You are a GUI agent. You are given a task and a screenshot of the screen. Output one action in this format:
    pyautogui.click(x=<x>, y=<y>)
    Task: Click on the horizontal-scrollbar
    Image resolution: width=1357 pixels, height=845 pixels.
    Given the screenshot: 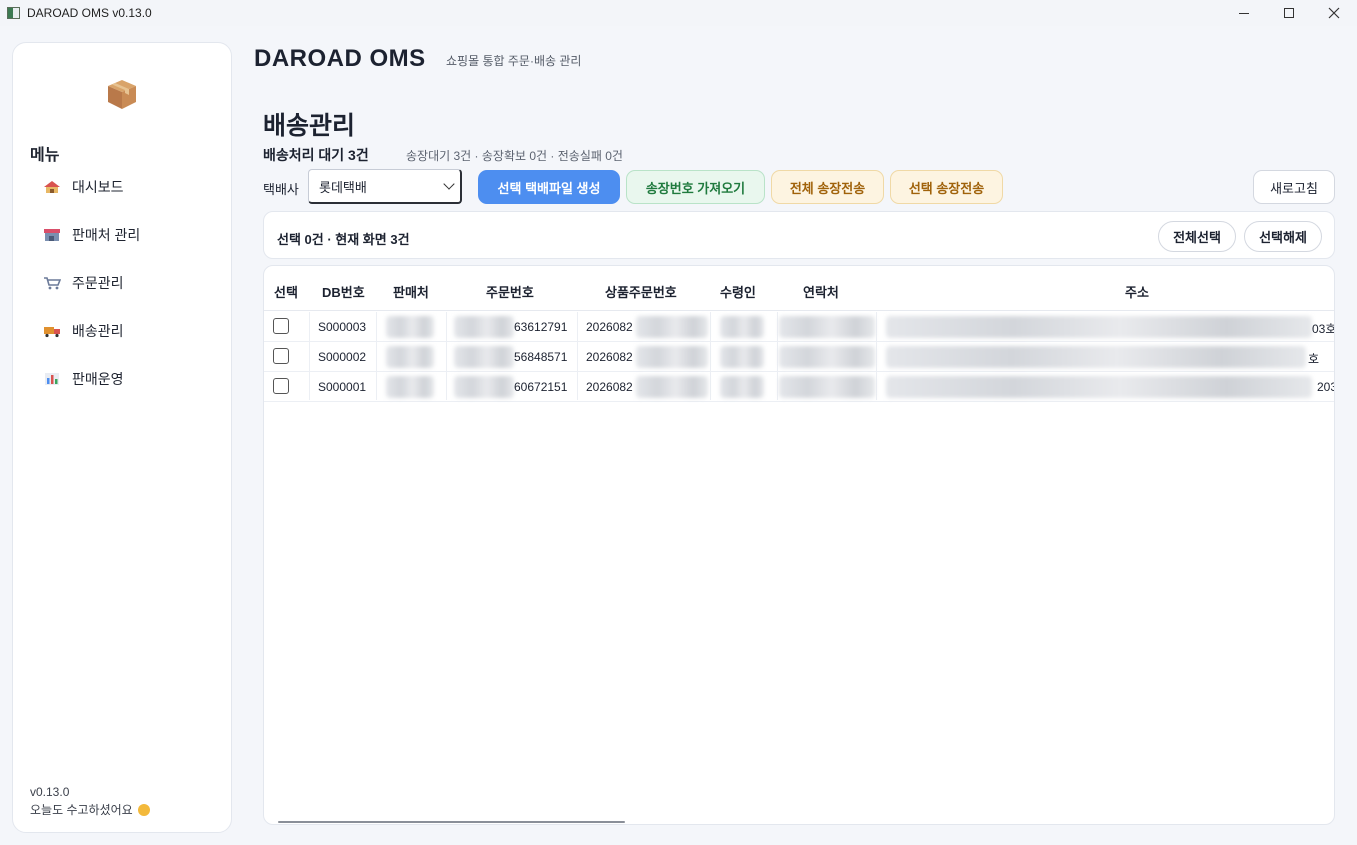 What is the action you would take?
    pyautogui.click(x=451, y=822)
    